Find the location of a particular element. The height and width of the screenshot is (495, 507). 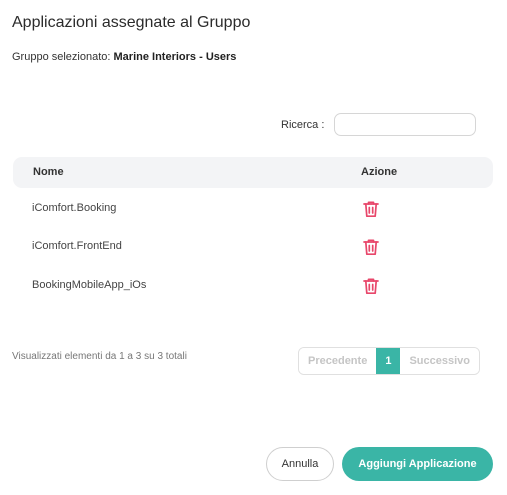

page-1-button: 1 is located at coordinates (388, 361).